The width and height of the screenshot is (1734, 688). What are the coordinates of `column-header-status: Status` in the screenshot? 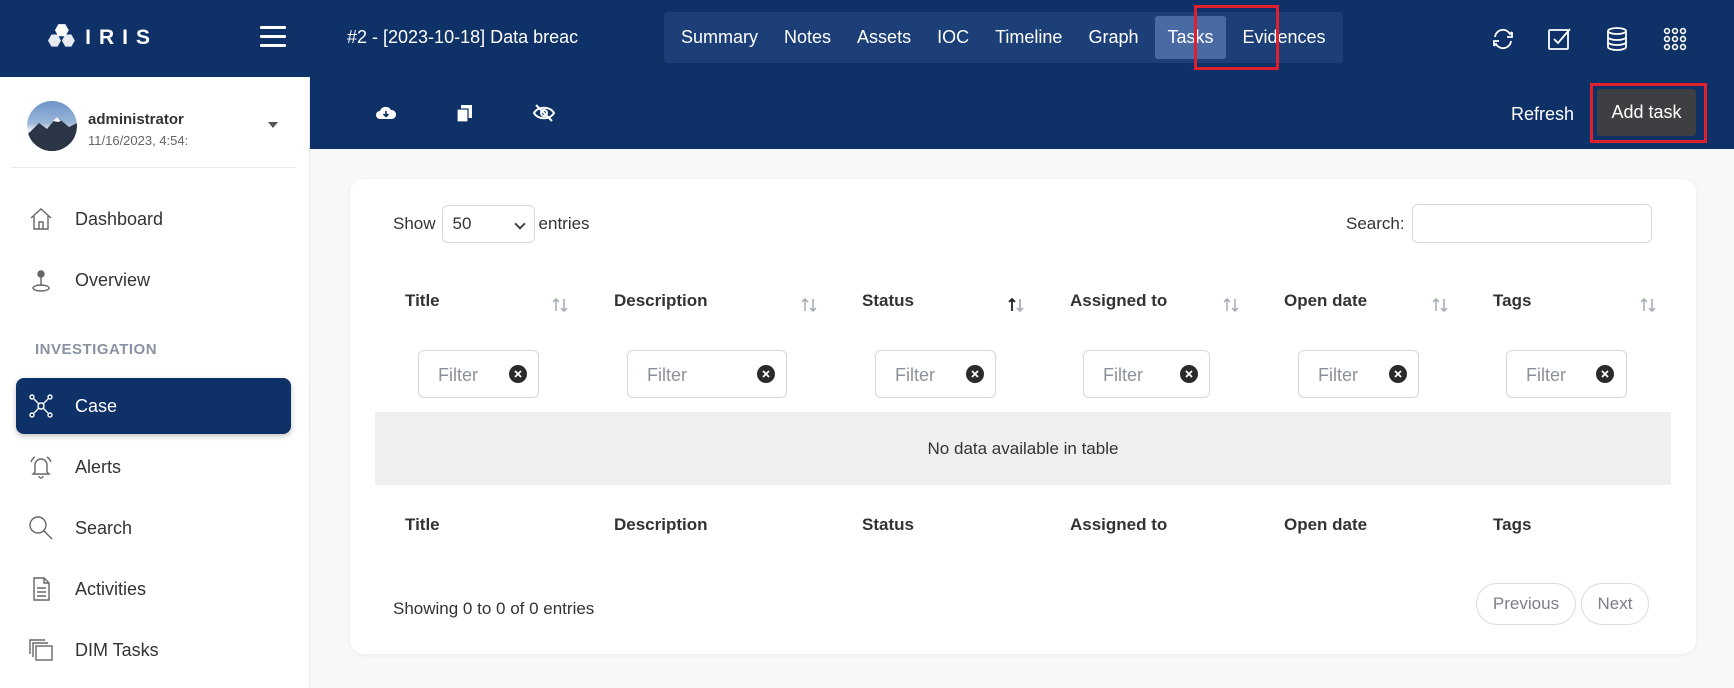 It's located at (888, 301).